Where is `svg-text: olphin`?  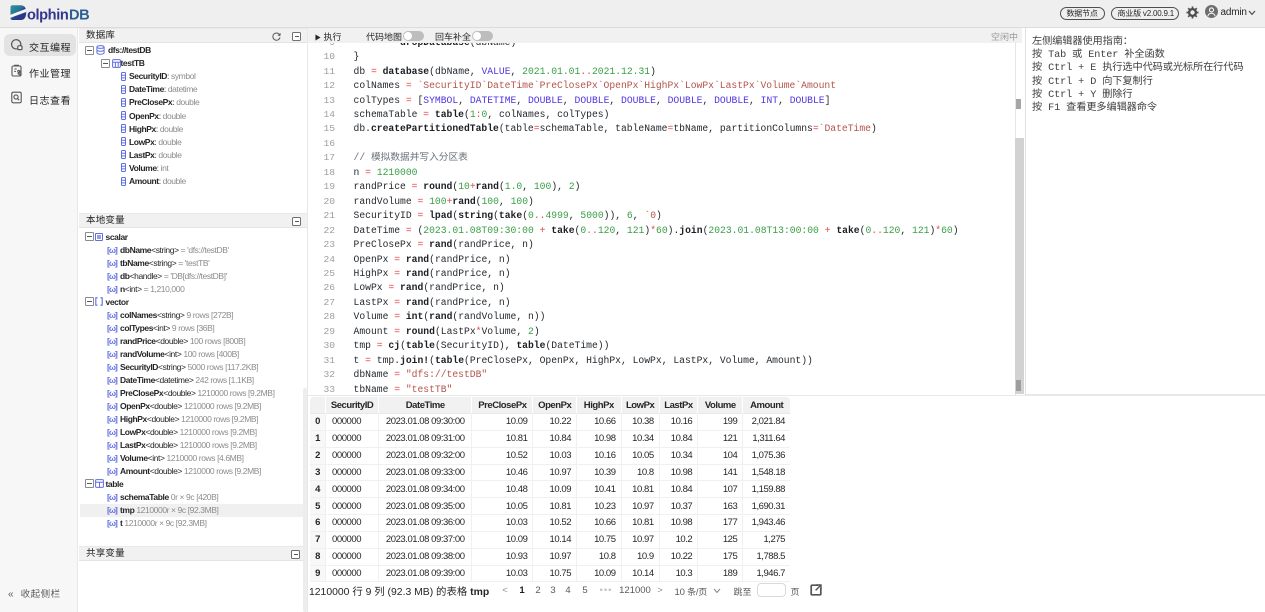
svg-text: olphin is located at coordinates (48, 15).